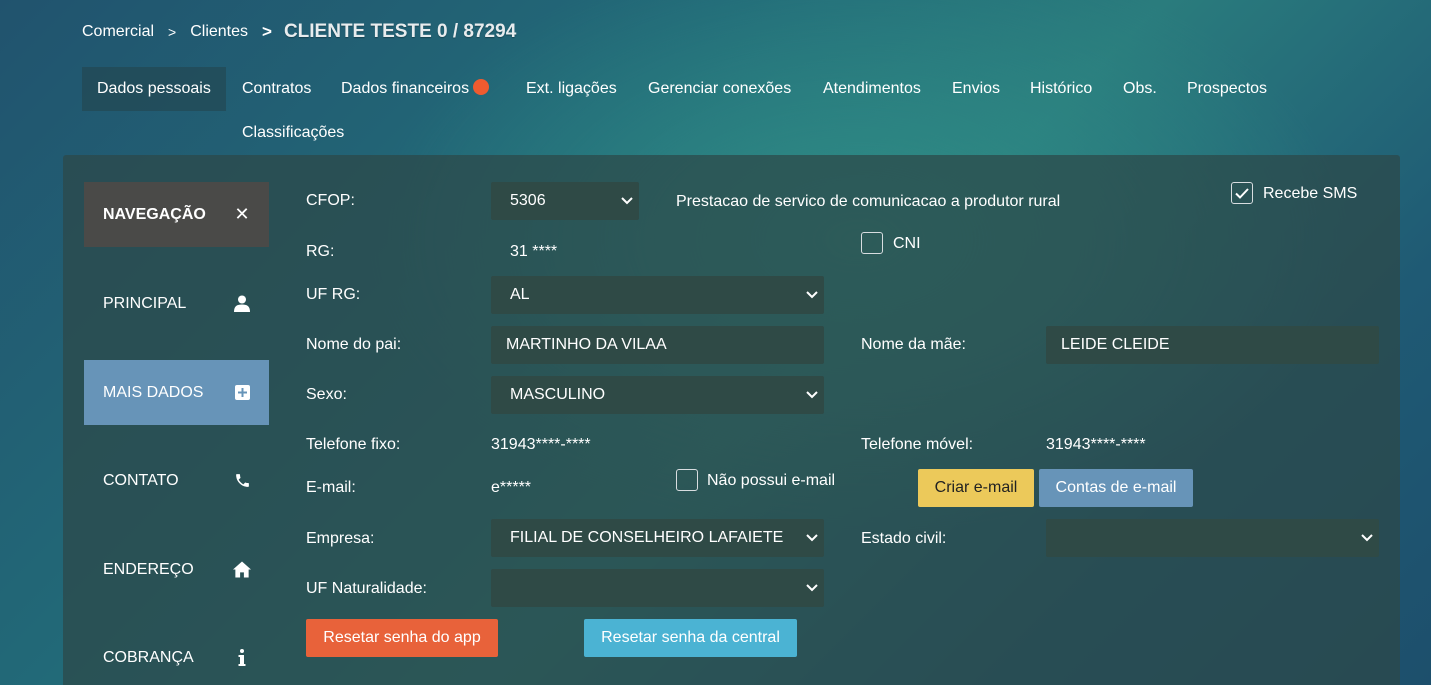 This screenshot has height=685, width=1431. I want to click on tab-prospectos: Prospectos, so click(1227, 89).